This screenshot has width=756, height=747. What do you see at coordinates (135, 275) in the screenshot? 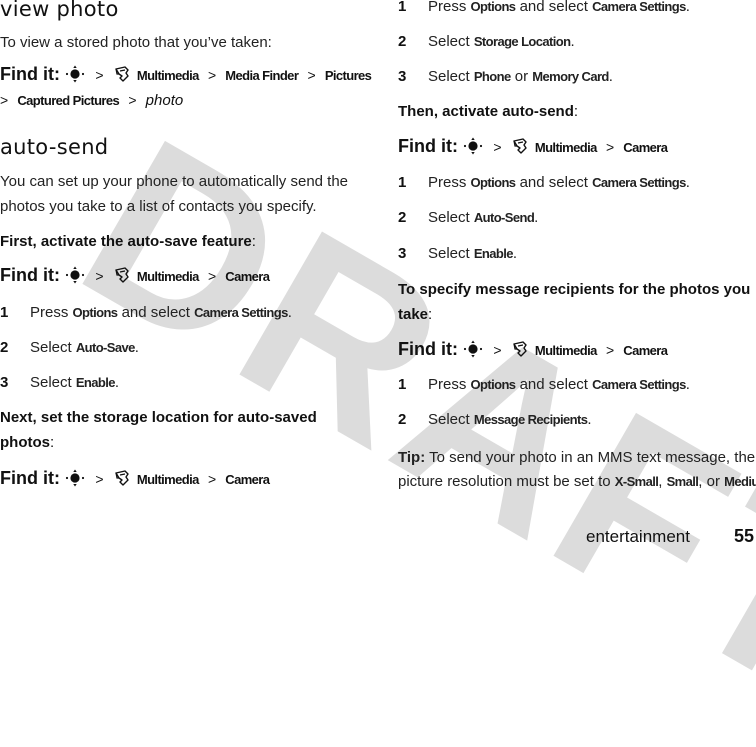
I see `find-it-auto-save: Find it: > Multimedia > Camera` at bounding box center [135, 275].